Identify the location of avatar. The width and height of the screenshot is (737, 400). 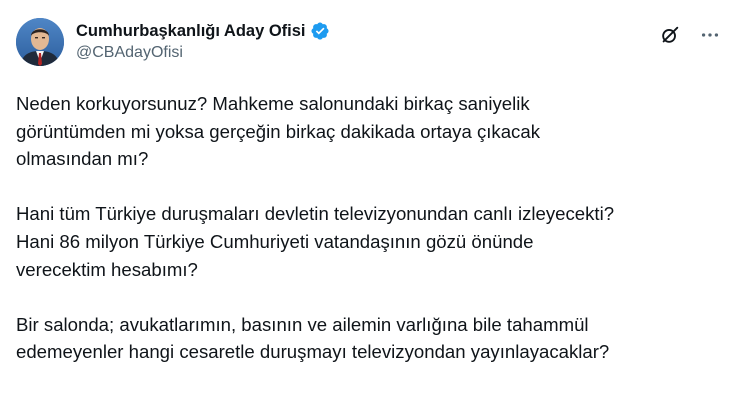
(40, 42).